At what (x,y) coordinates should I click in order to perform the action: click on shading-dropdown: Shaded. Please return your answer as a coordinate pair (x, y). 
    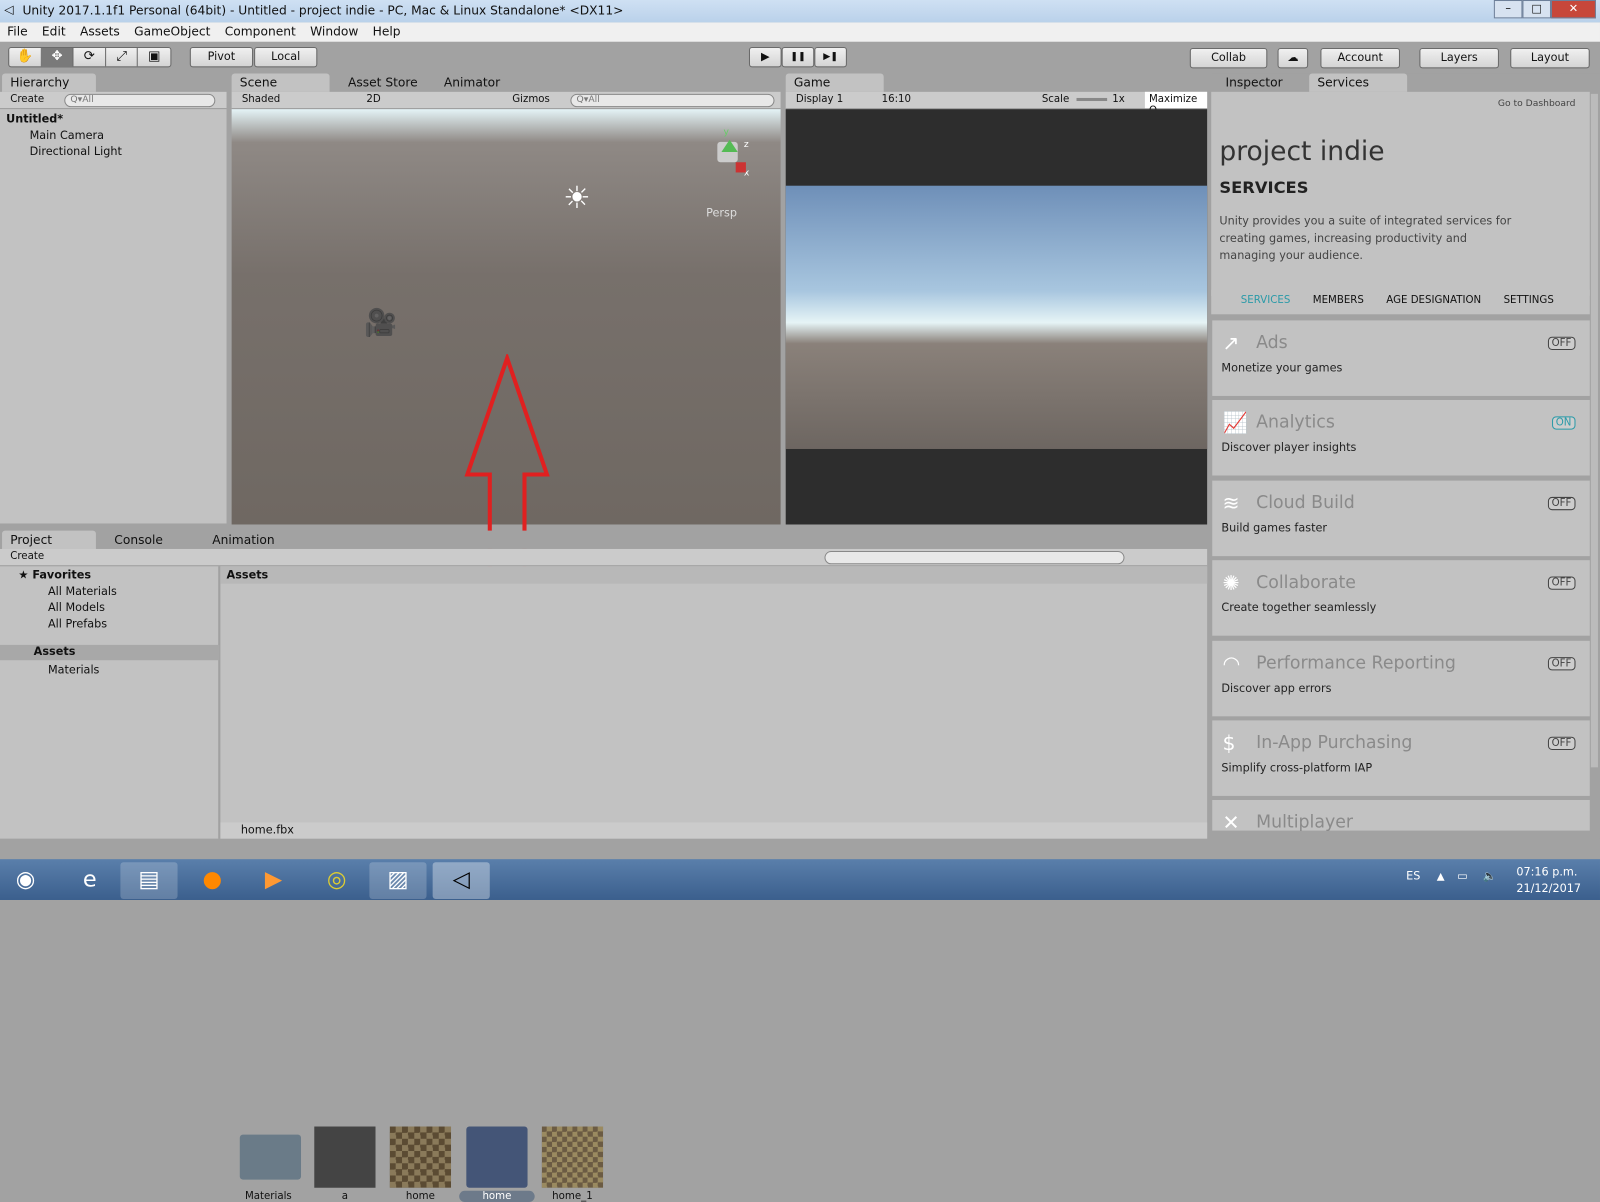
    Looking at the image, I should click on (261, 99).